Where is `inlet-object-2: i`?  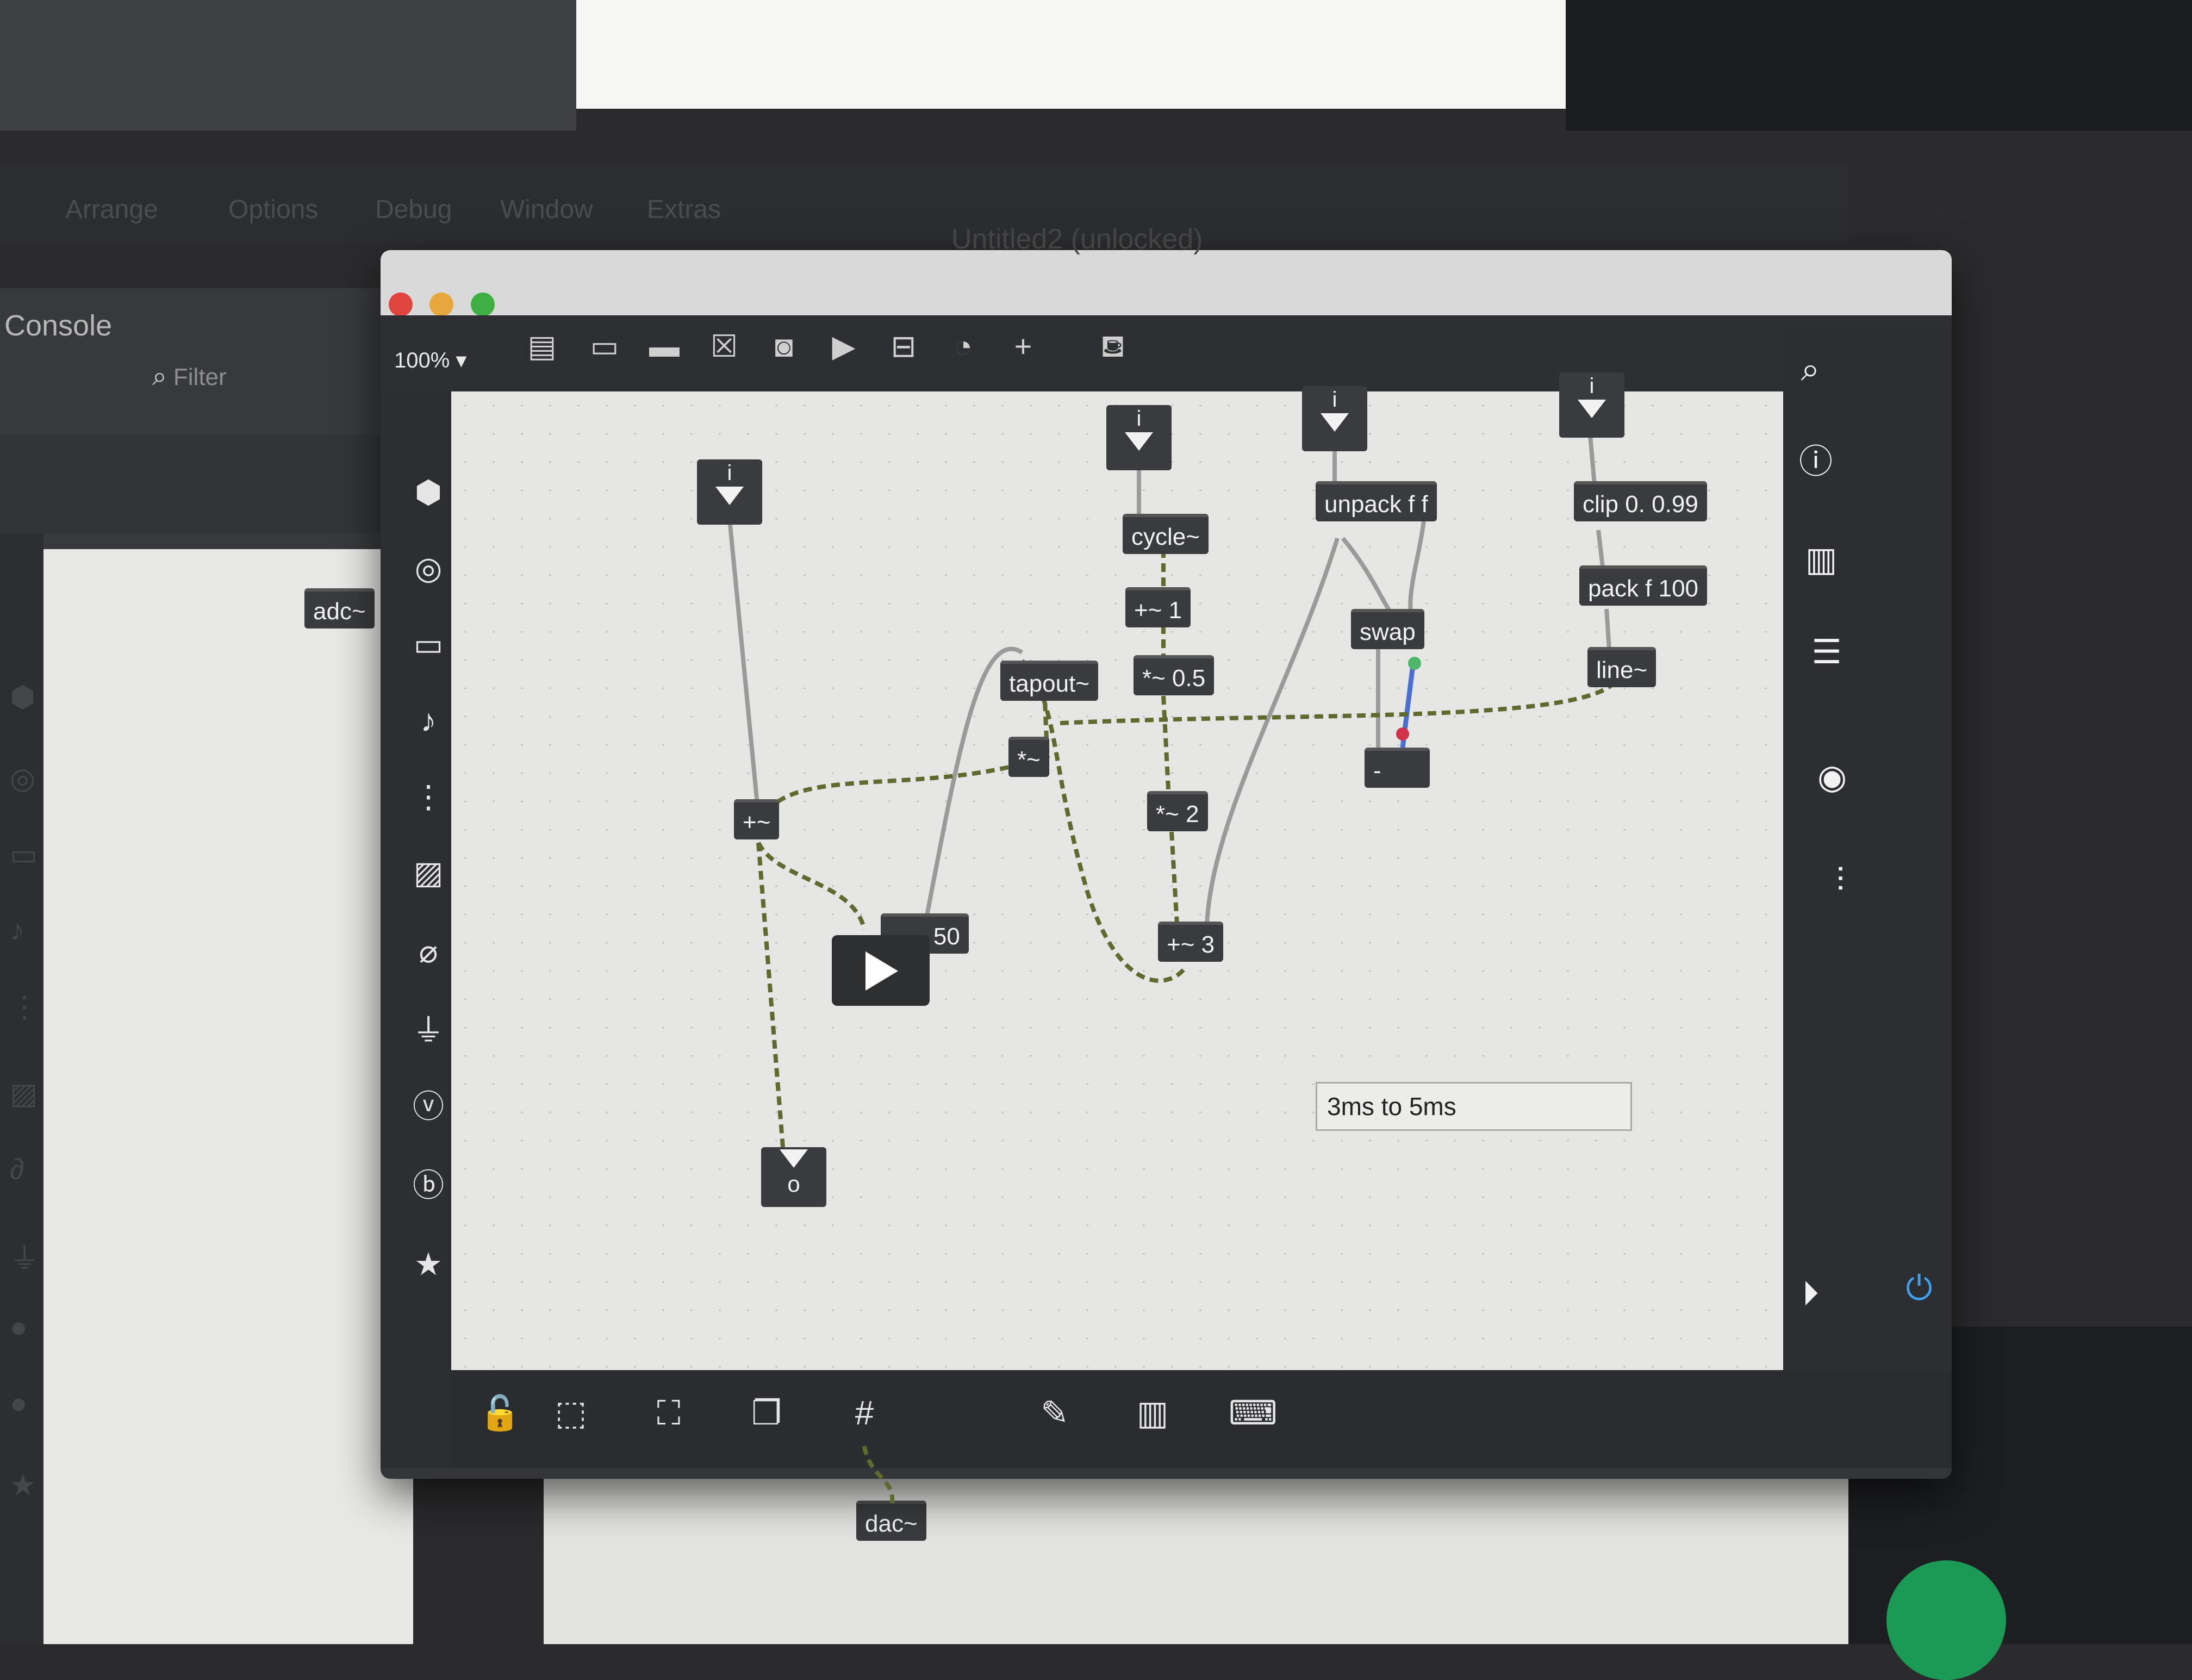 inlet-object-2: i is located at coordinates (1139, 437).